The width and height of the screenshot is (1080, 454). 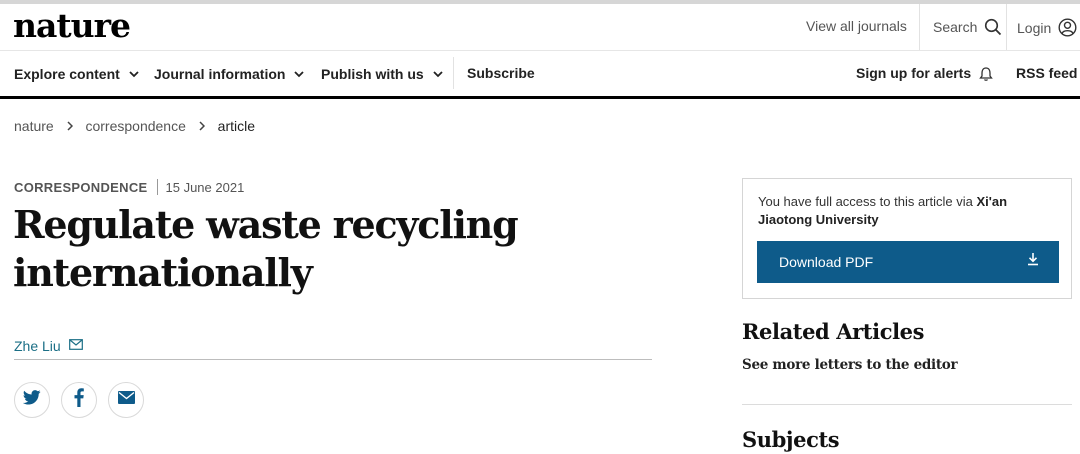 What do you see at coordinates (856, 26) in the screenshot?
I see `view-all-journals-link: View all journals` at bounding box center [856, 26].